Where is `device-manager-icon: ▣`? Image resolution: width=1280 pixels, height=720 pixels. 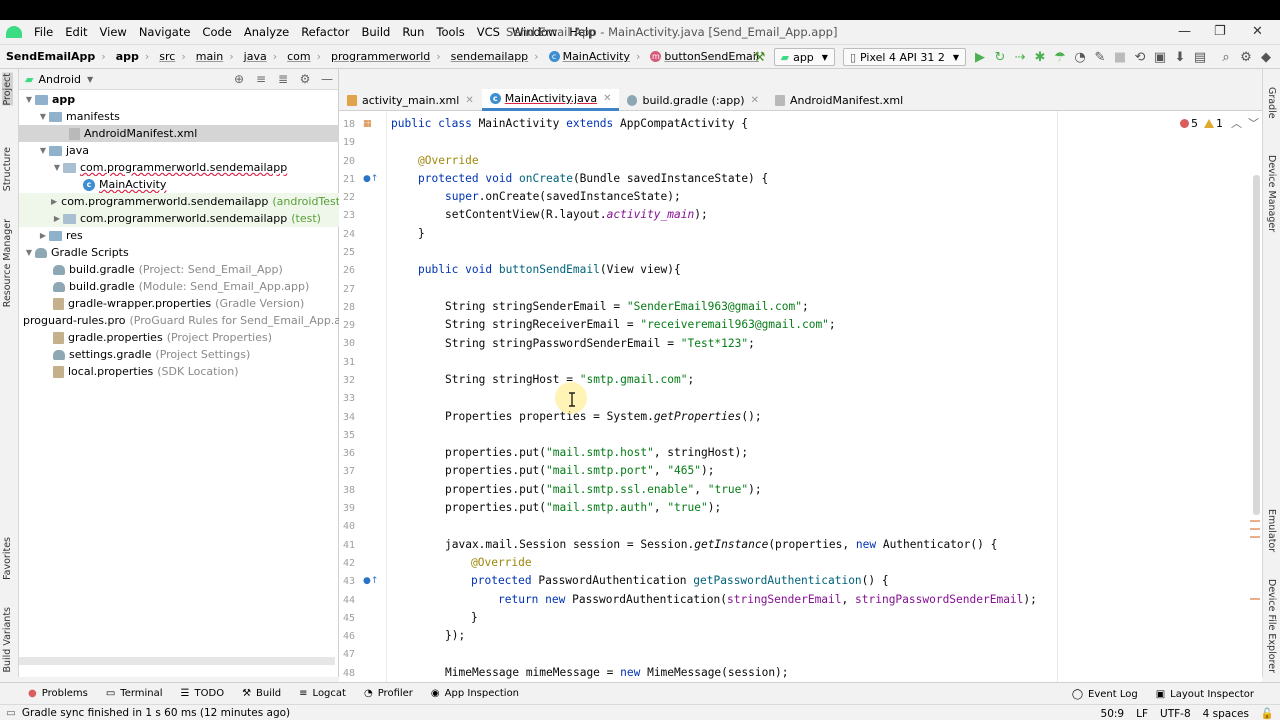 device-manager-icon: ▣ is located at coordinates (1160, 57).